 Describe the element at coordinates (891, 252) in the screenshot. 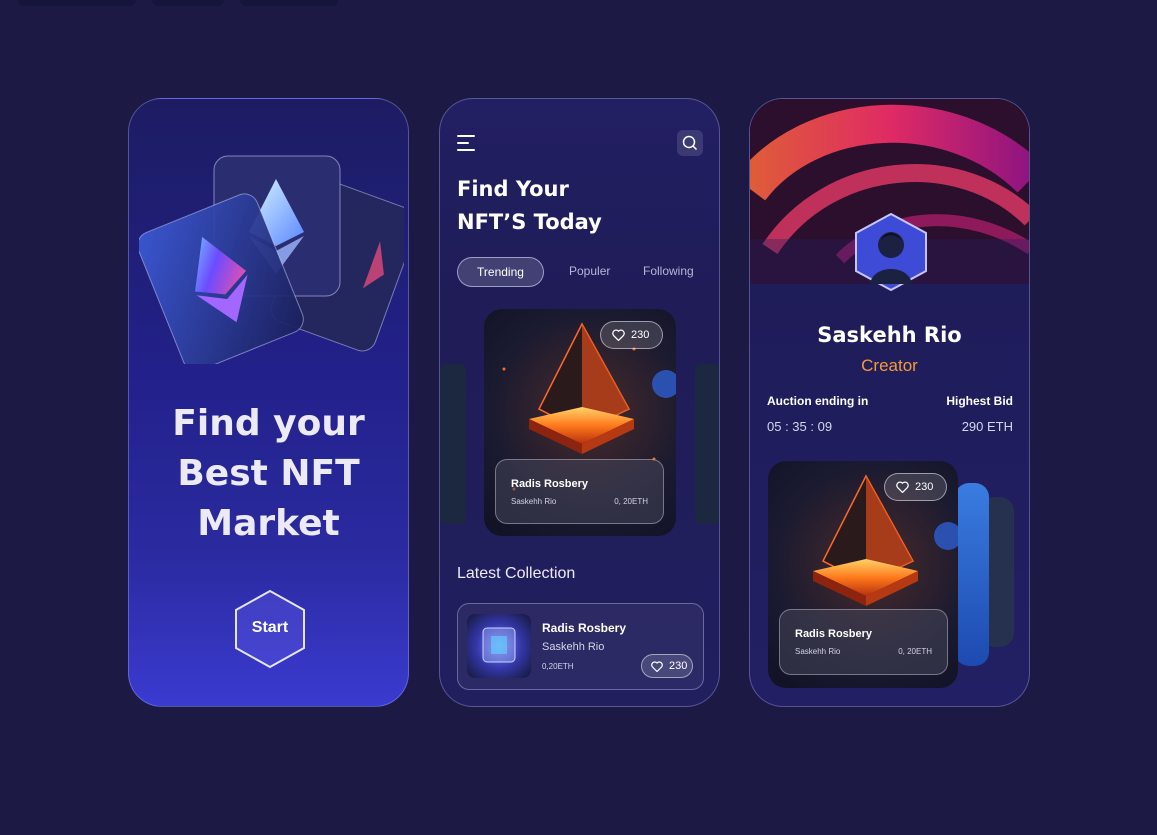

I see `avatar` at that location.